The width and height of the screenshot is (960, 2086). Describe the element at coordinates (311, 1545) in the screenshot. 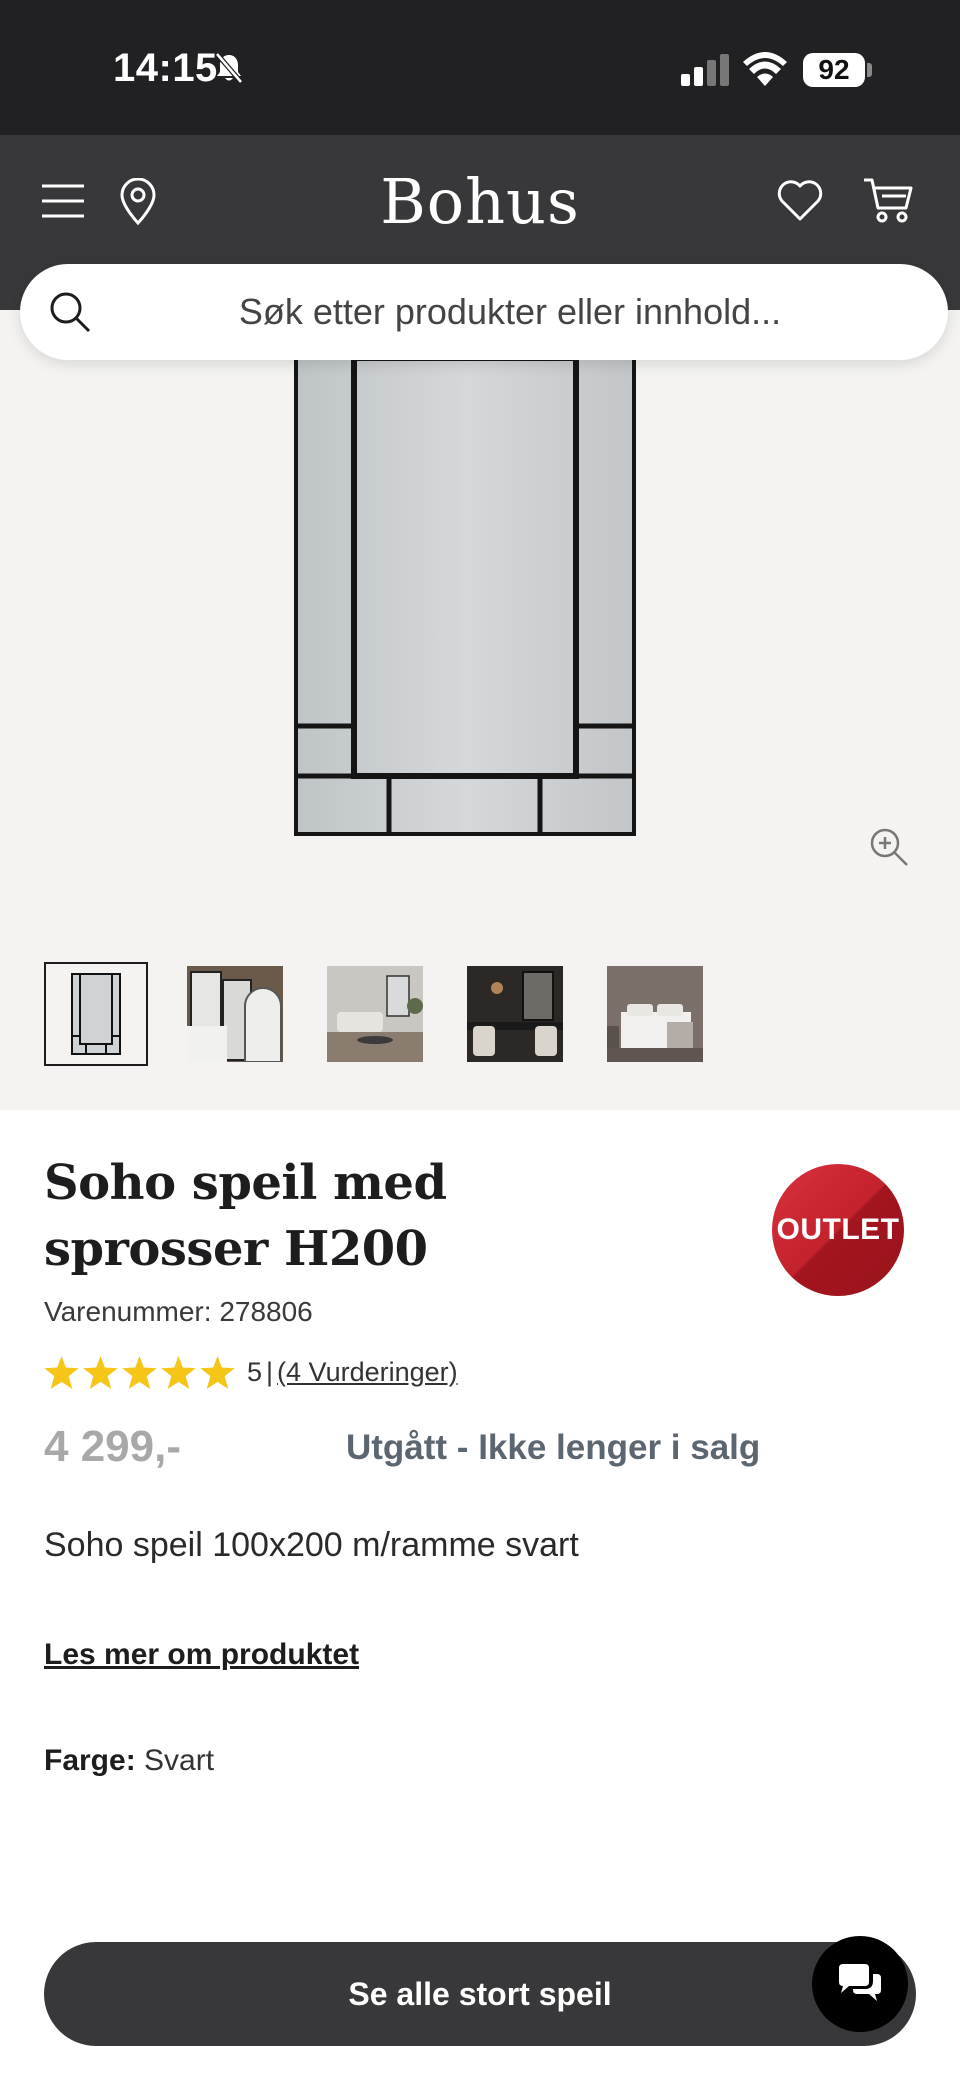

I see `product-short-description: Soho speil 100x200 m/ramme svart` at that location.